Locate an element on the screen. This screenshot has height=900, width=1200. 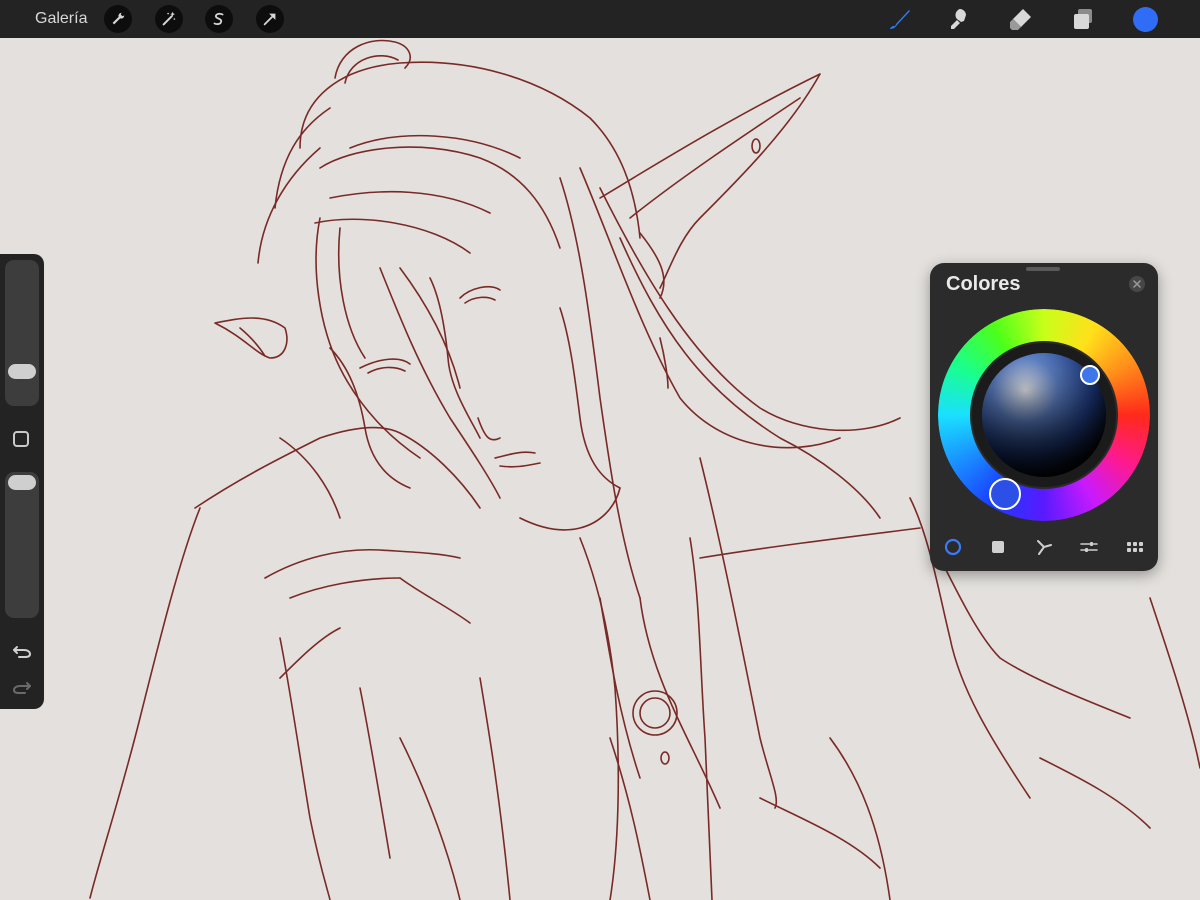
sliders-icon is located at coordinates (1089, 547).